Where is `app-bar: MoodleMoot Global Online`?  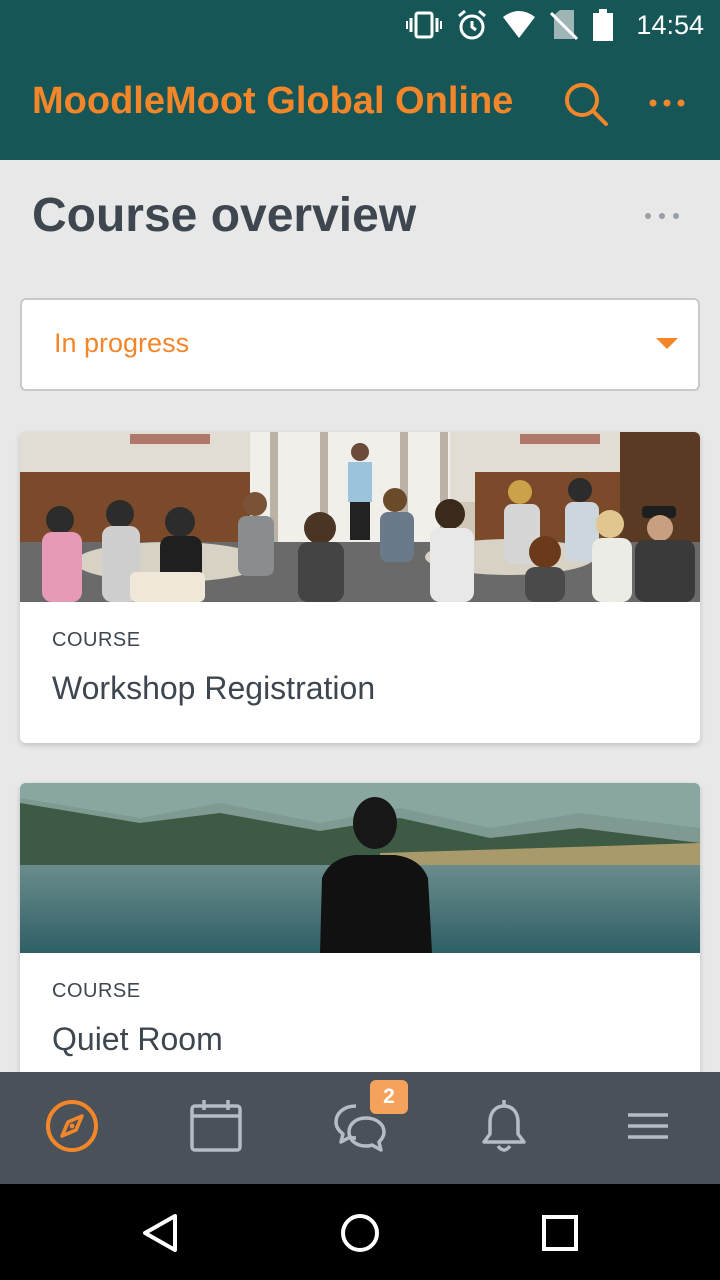 app-bar: MoodleMoot Global Online is located at coordinates (360, 105).